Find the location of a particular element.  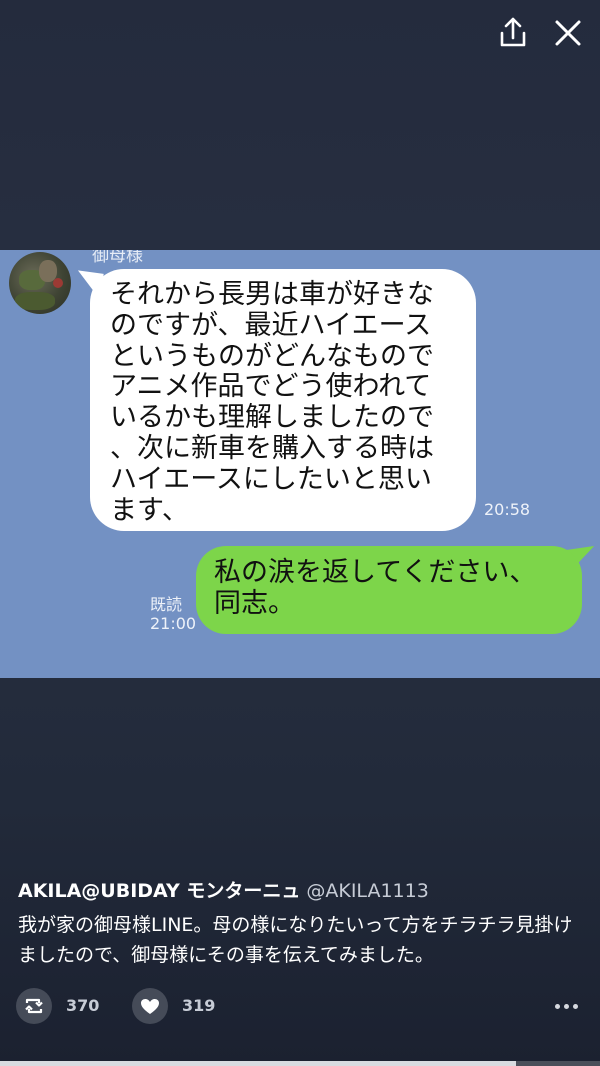

sent-message-text: 私の涙を返してください、 同志。 is located at coordinates (375, 588).